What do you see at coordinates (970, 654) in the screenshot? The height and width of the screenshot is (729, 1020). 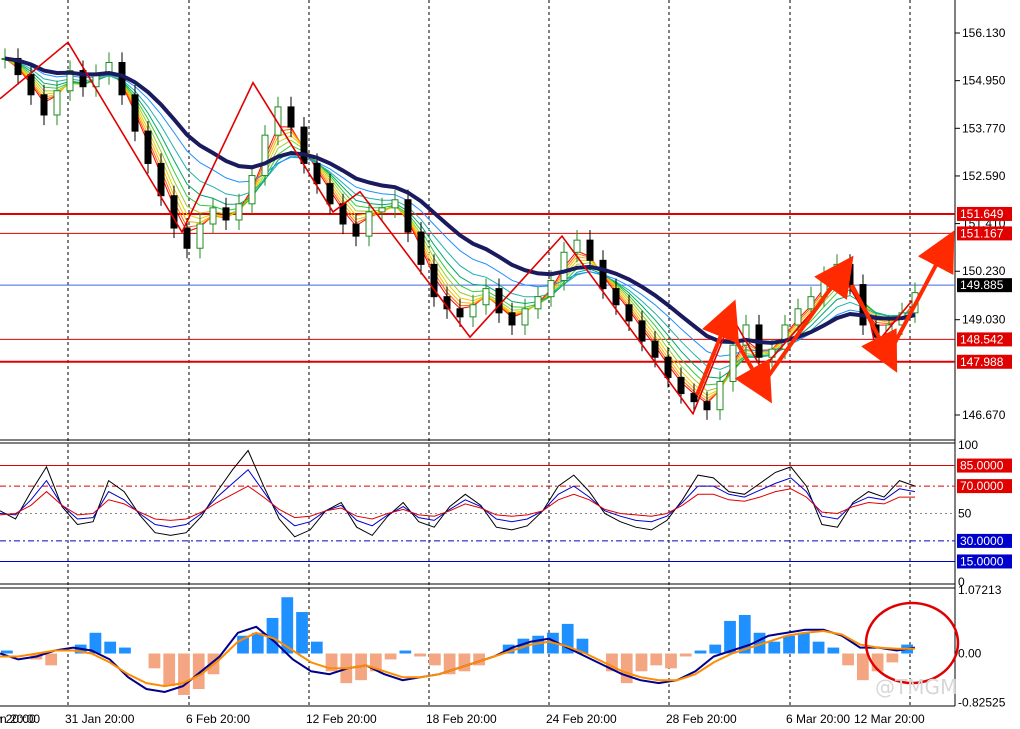 I see `y-tick-label: 0.00` at bounding box center [970, 654].